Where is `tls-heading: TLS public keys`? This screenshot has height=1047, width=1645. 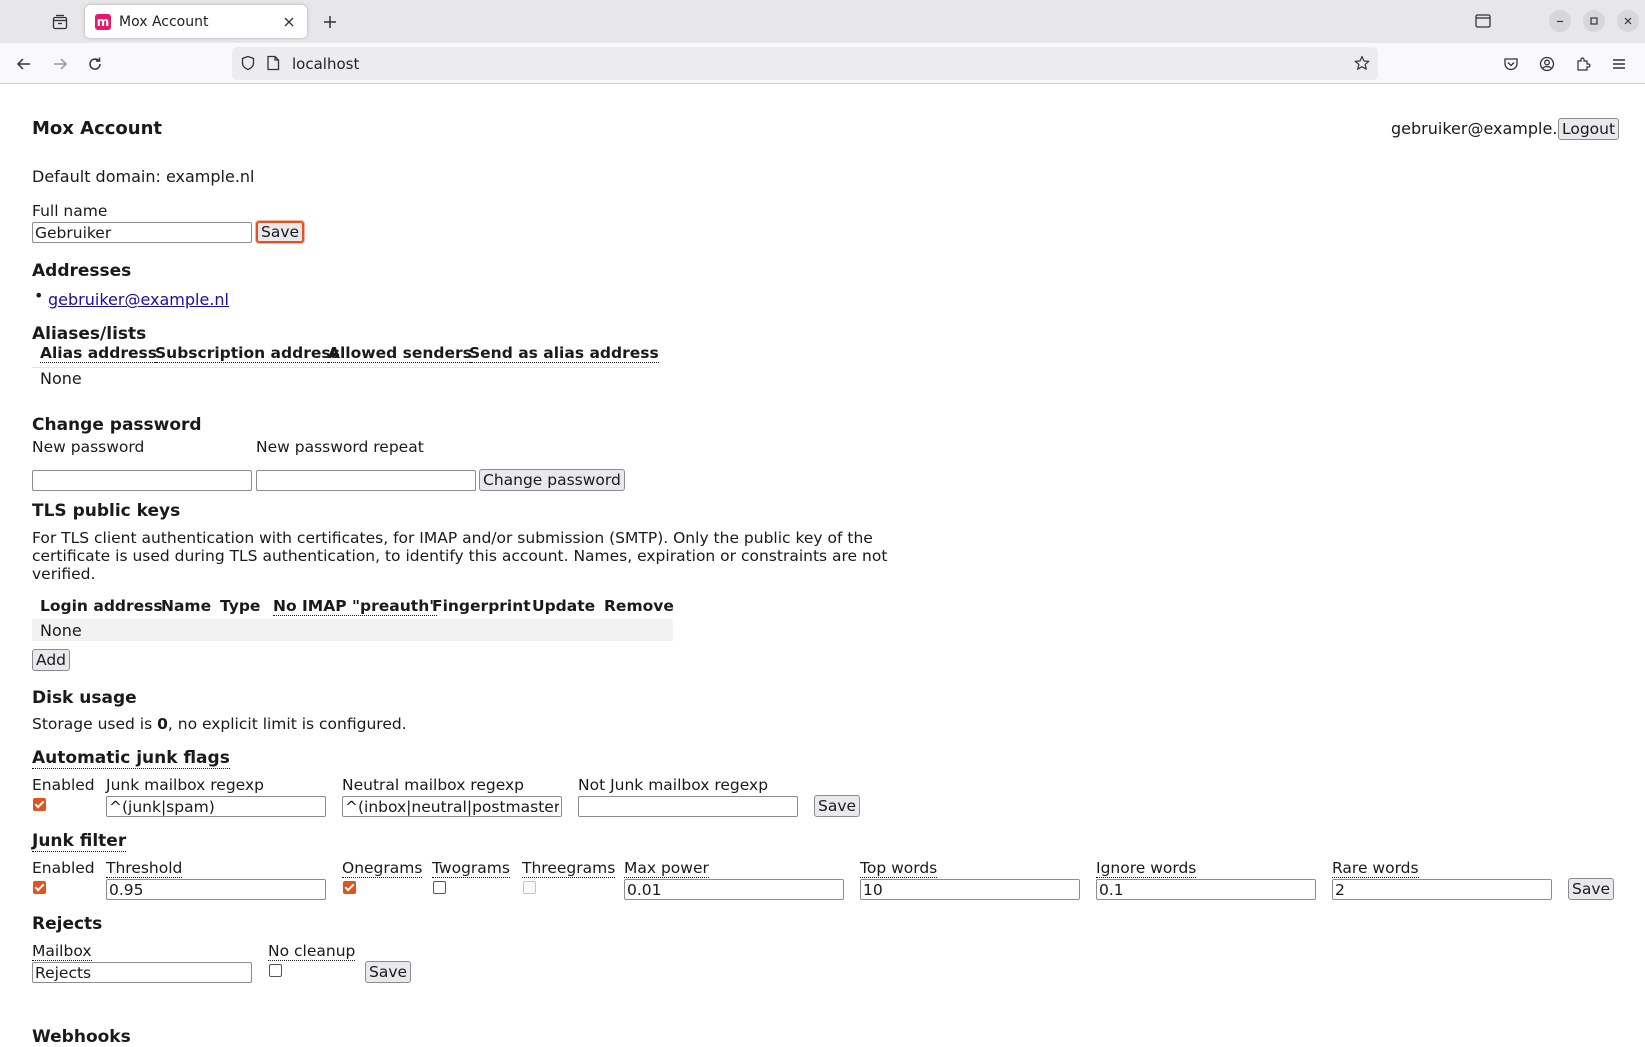
tls-heading: TLS public keys is located at coordinates (106, 511).